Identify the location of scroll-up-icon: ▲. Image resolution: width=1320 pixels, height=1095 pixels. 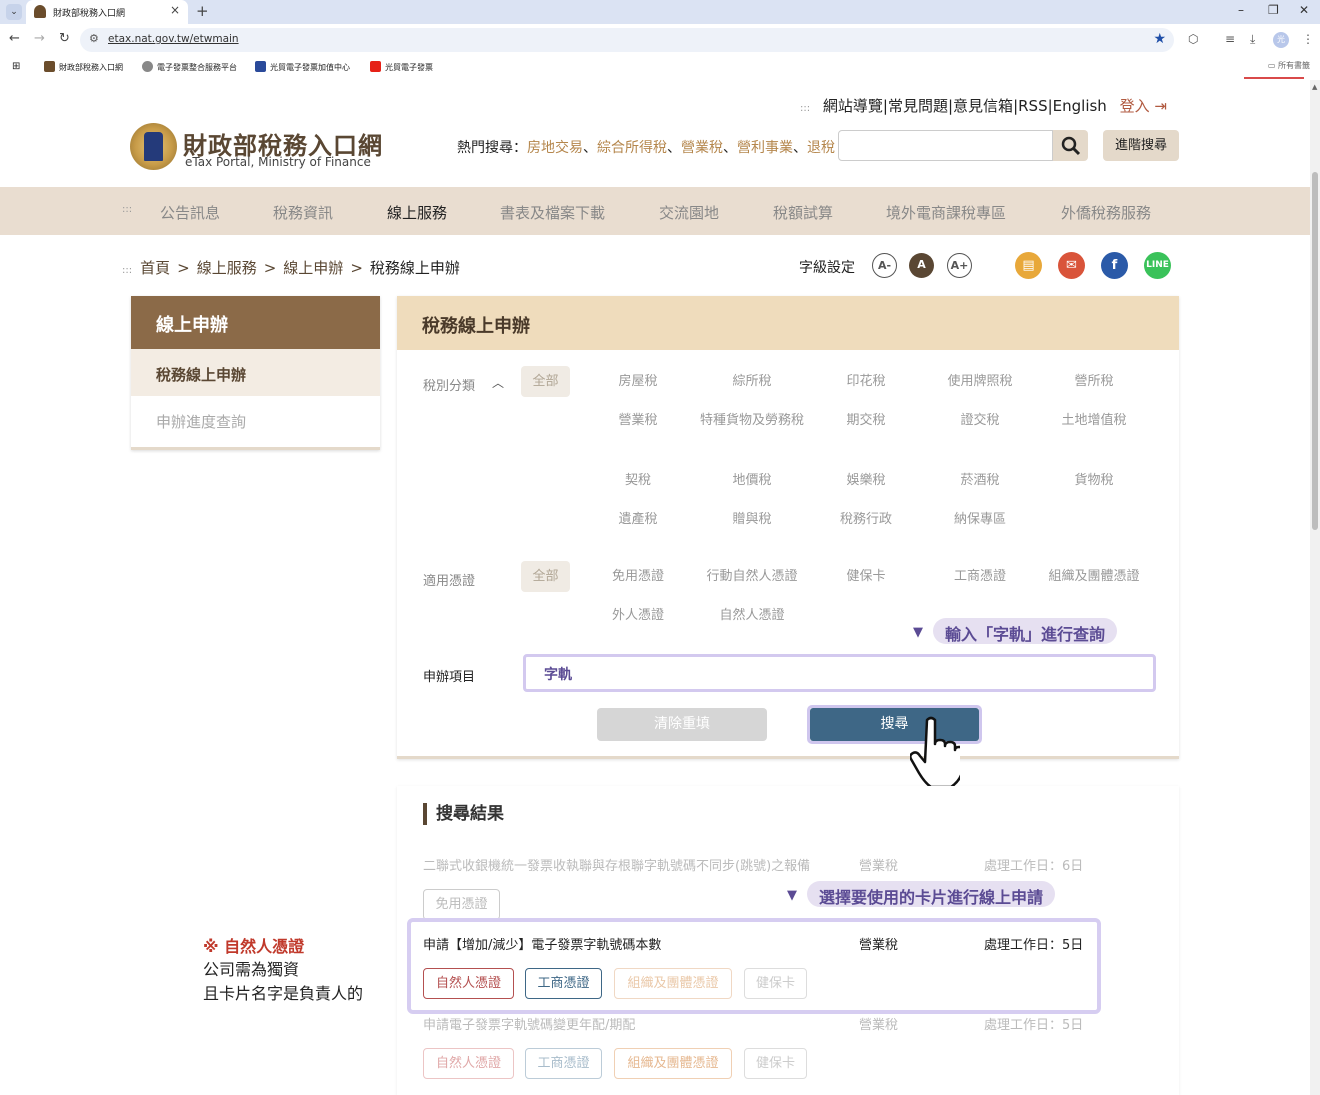
(1314, 87).